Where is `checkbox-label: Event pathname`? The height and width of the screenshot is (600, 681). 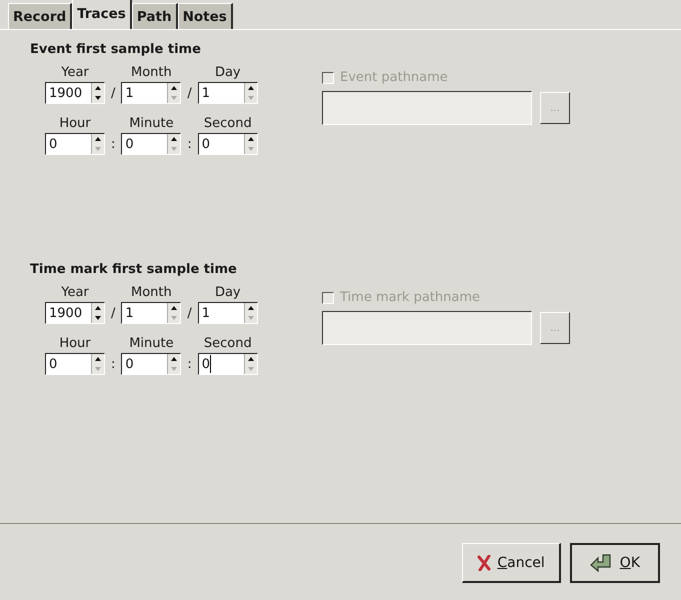 checkbox-label: Event pathname is located at coordinates (394, 77).